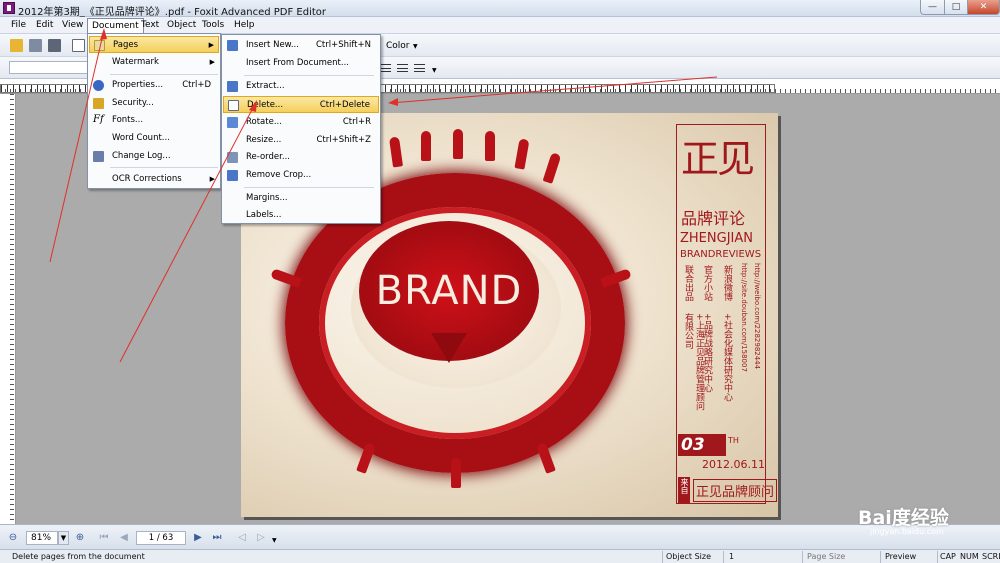 The height and width of the screenshot is (563, 1000). Describe the element at coordinates (188, 232) in the screenshot. I see `annotation-arrow-pages` at that location.